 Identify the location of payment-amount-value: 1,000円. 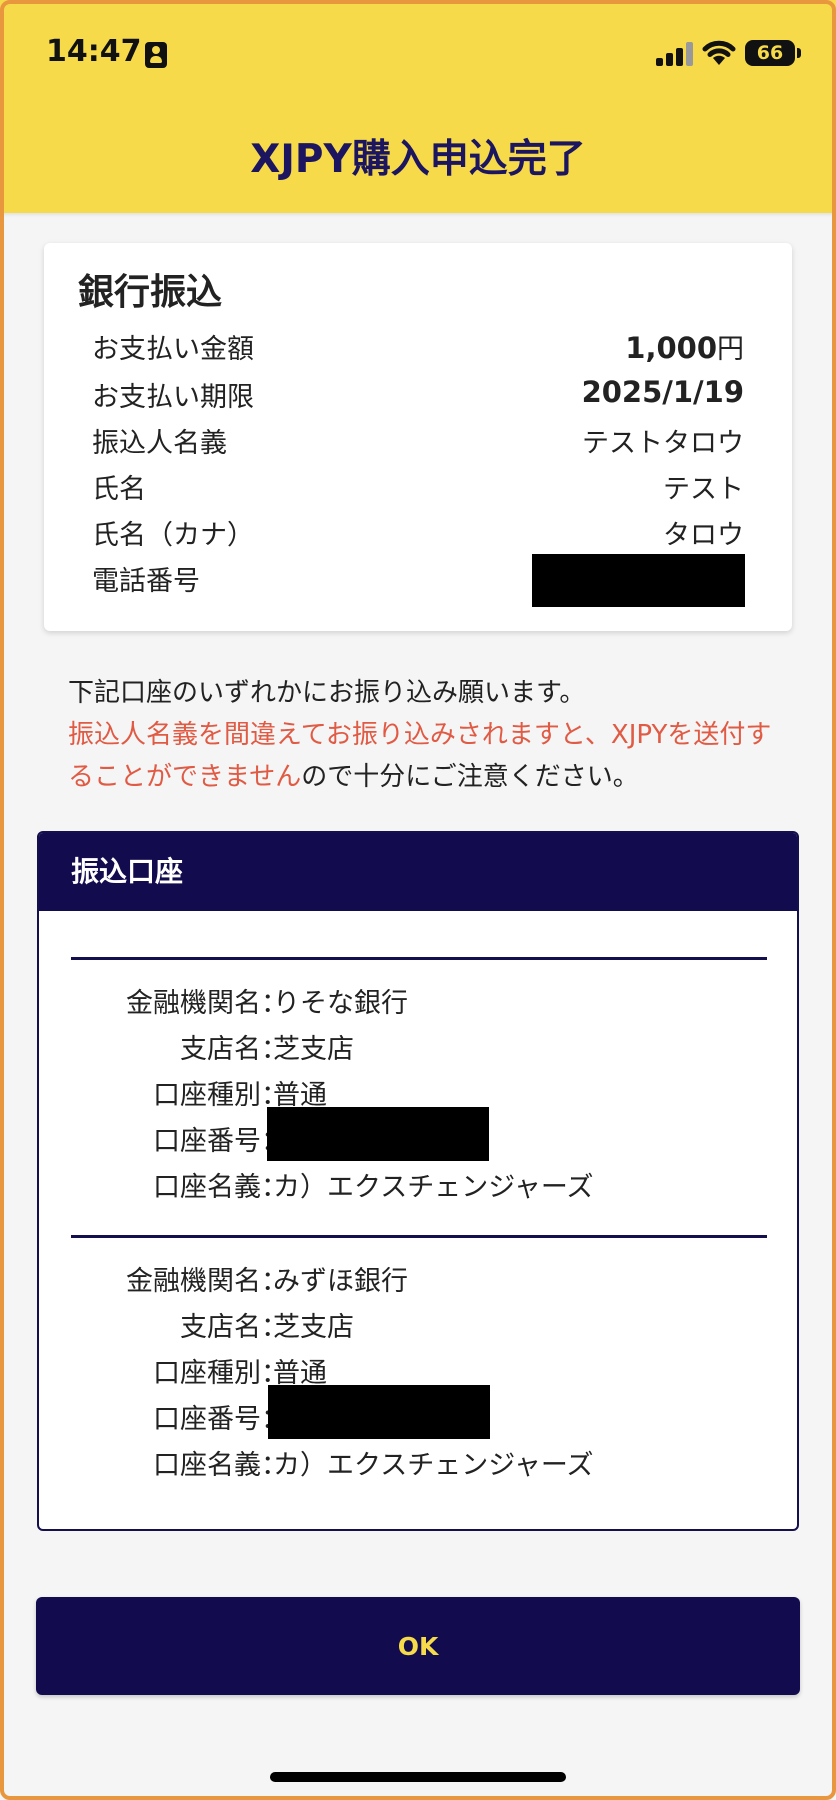
(684, 346).